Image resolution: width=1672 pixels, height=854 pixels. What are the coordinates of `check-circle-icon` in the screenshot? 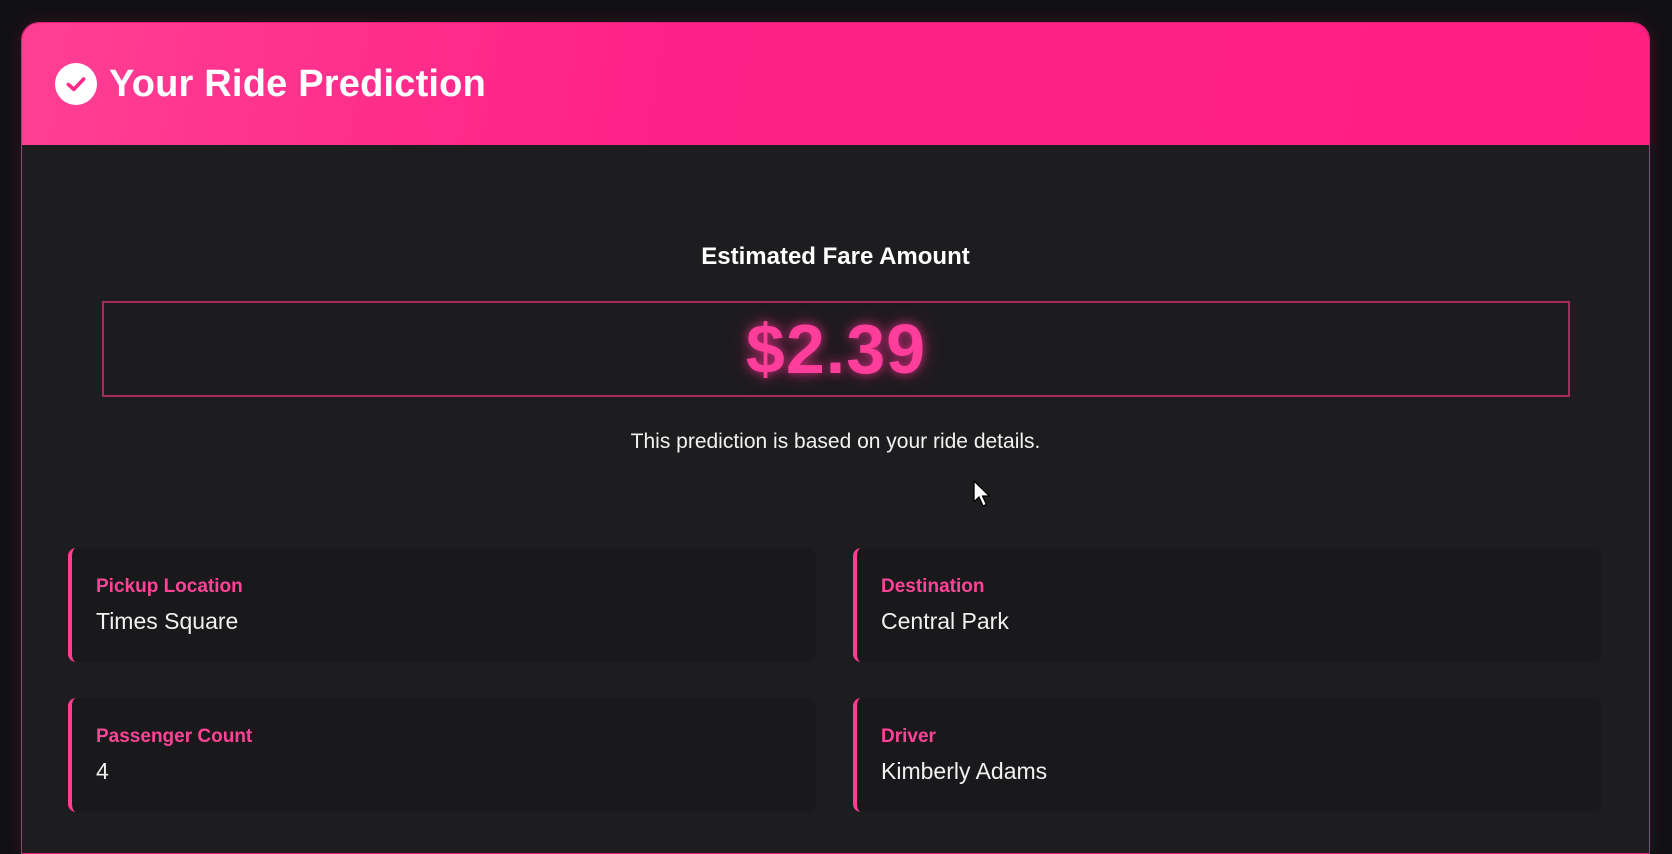 It's located at (76, 84).